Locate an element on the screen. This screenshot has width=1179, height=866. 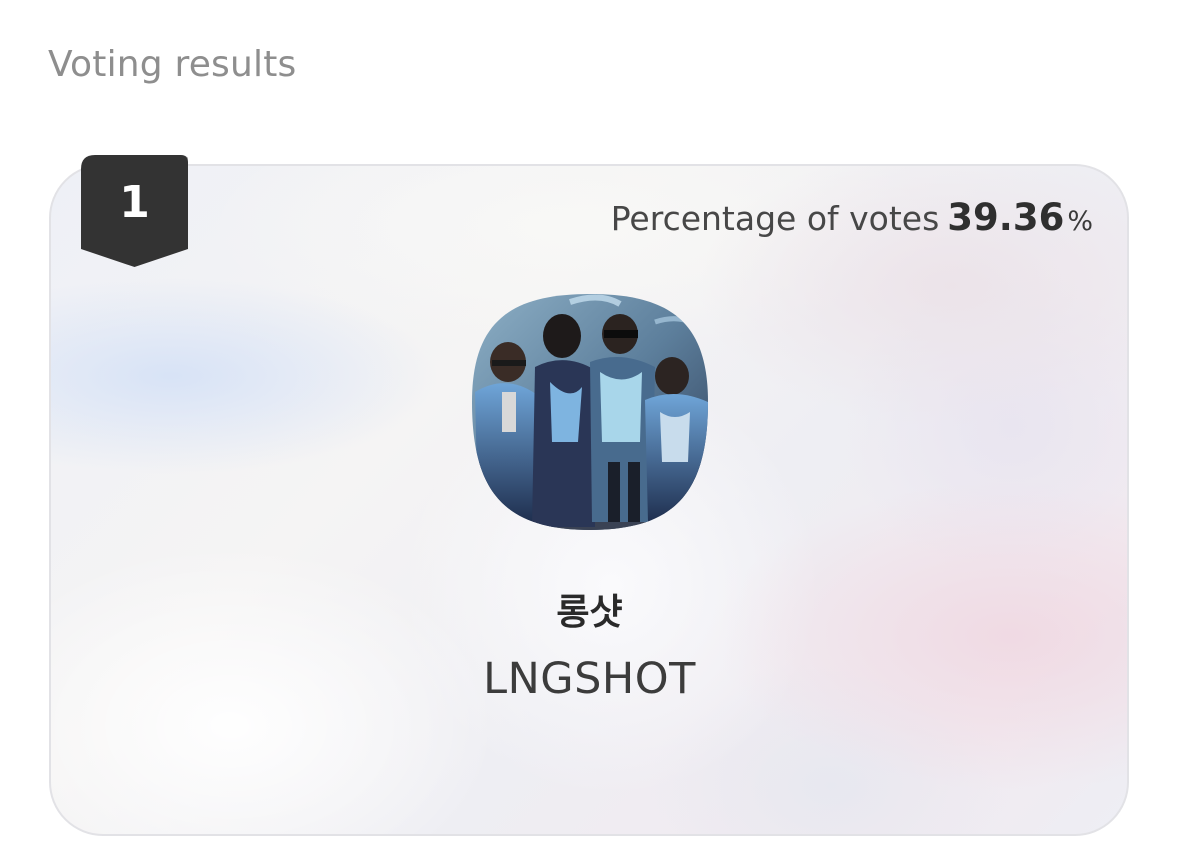
group-photo-avatar is located at coordinates (590, 412).